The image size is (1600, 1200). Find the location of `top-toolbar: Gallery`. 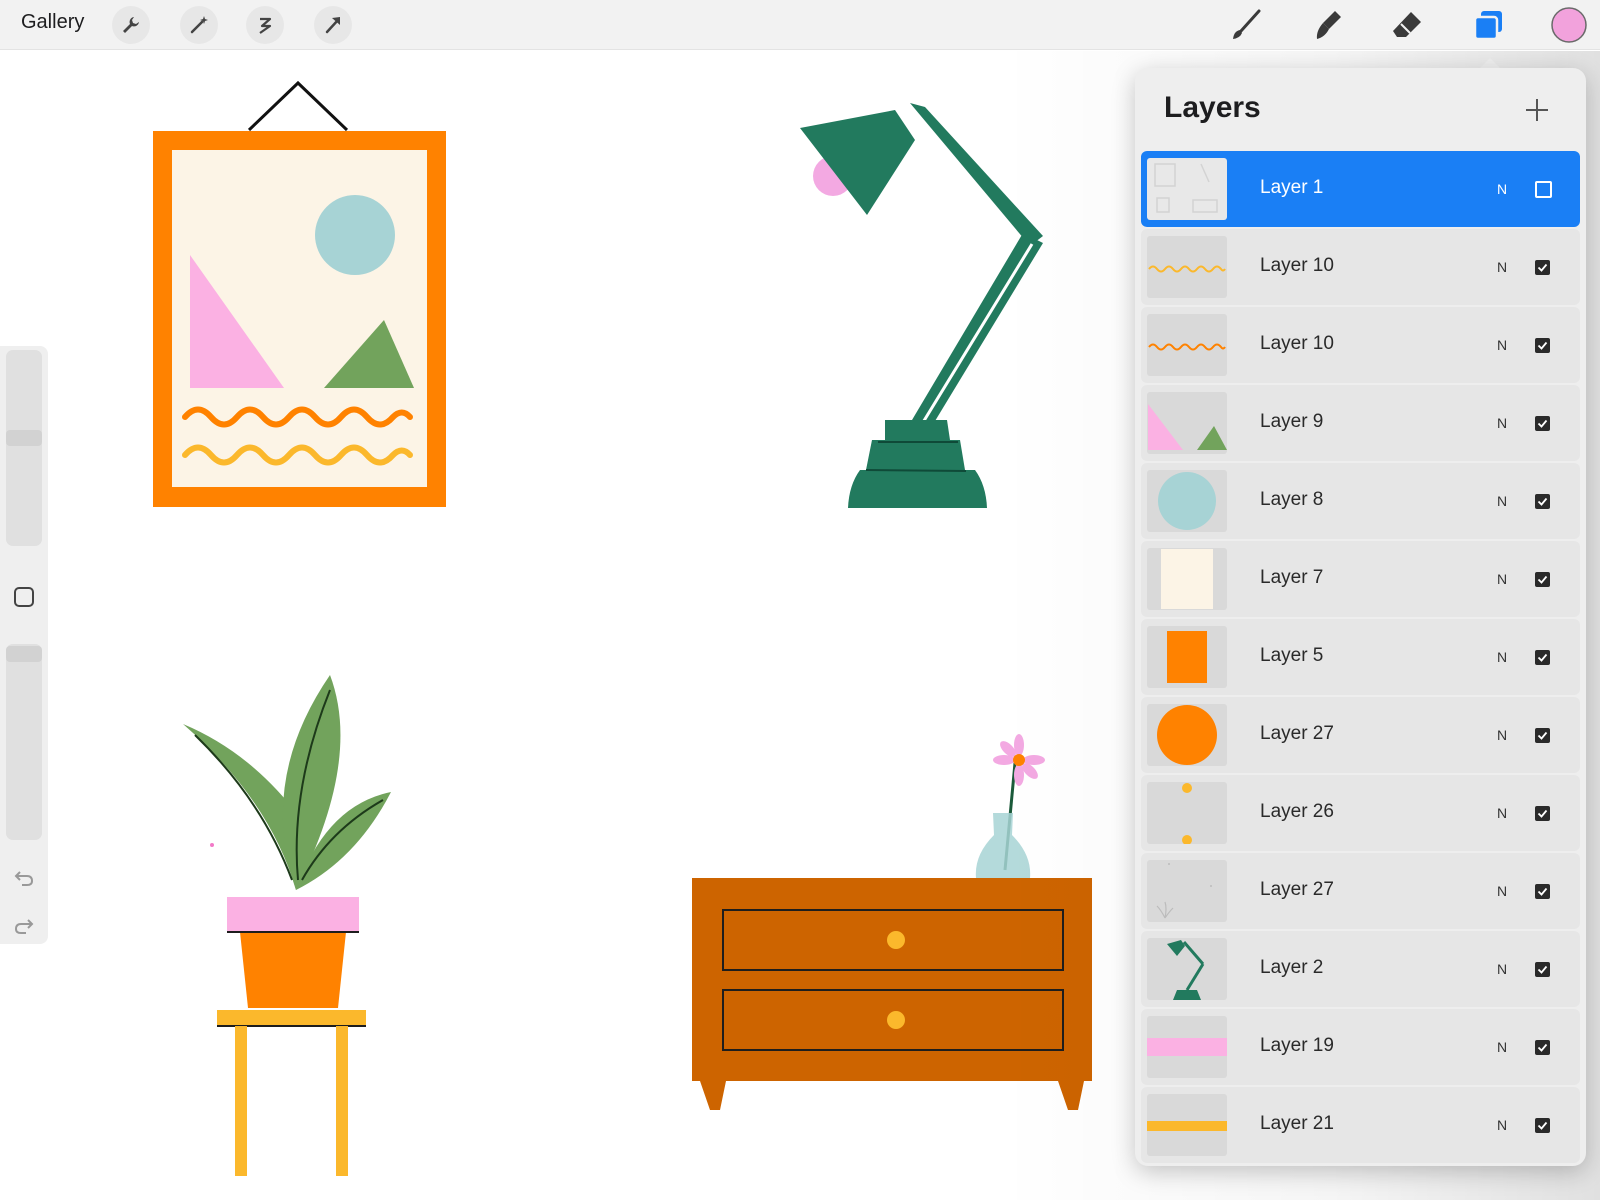

top-toolbar: Gallery is located at coordinates (800, 25).